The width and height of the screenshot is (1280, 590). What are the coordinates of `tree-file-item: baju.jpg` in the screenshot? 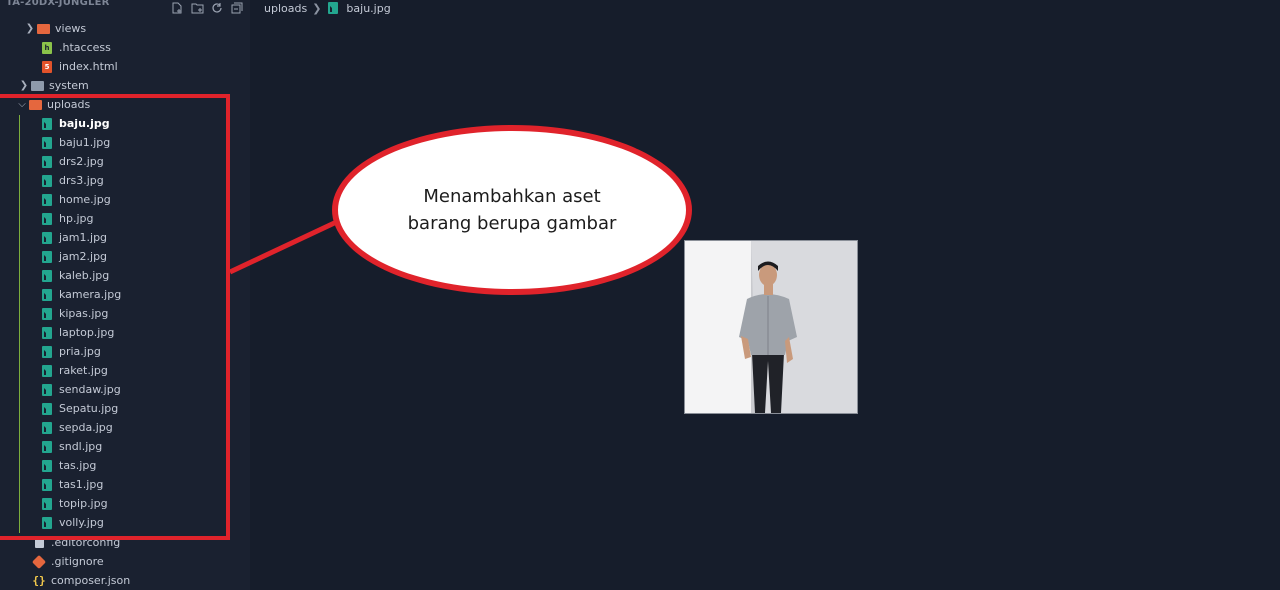 It's located at (75, 123).